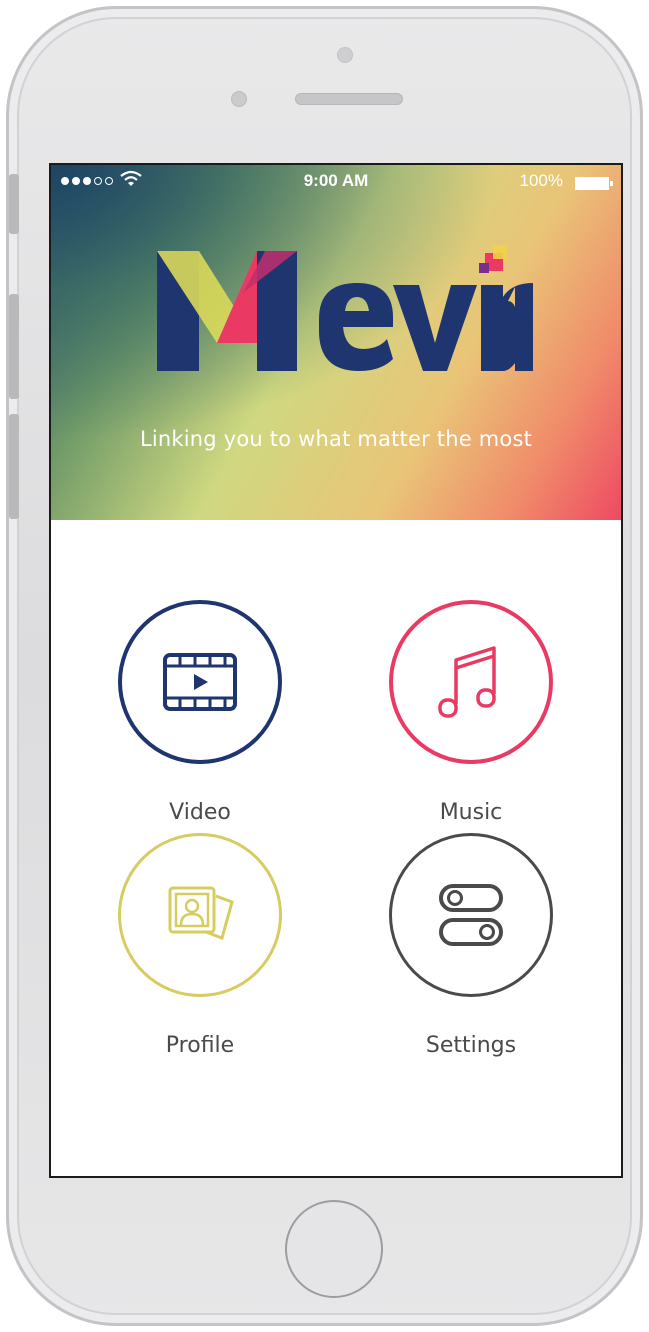  Describe the element at coordinates (200, 812) in the screenshot. I see `video-label: Video` at that location.